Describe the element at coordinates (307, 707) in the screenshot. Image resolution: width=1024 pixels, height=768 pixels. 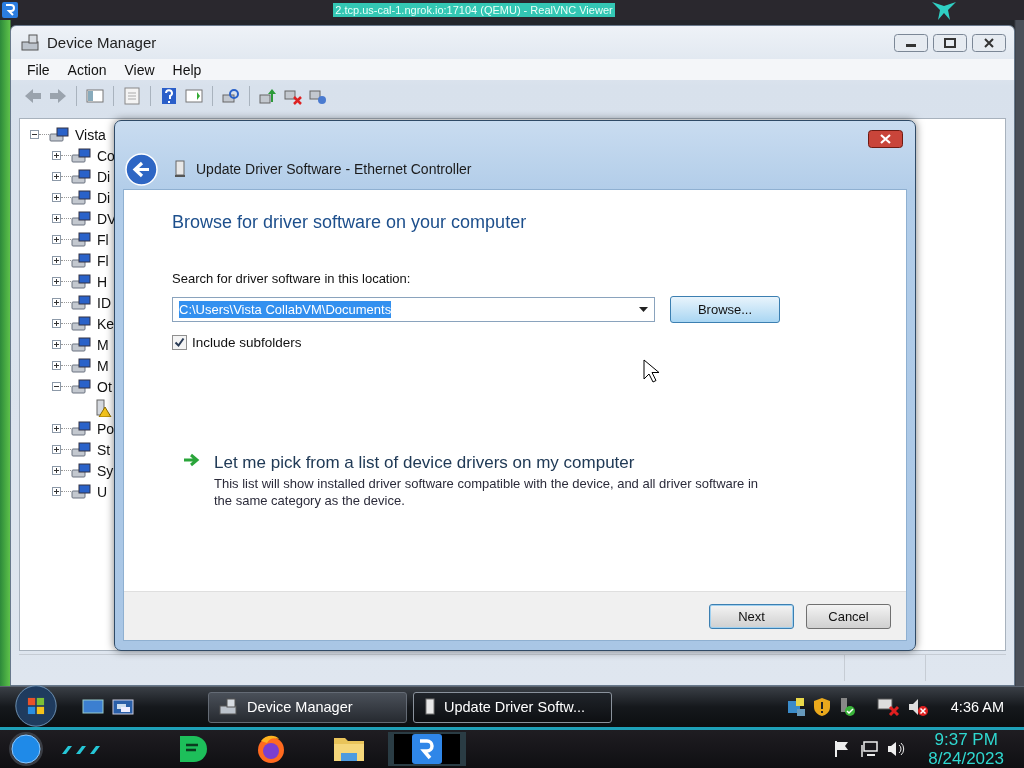
I see `taskbar-button: Device Manager` at that location.